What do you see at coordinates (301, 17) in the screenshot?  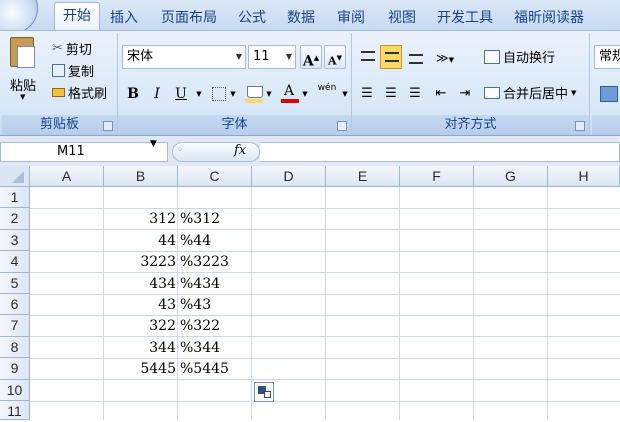 I see `tab-data: 数据` at bounding box center [301, 17].